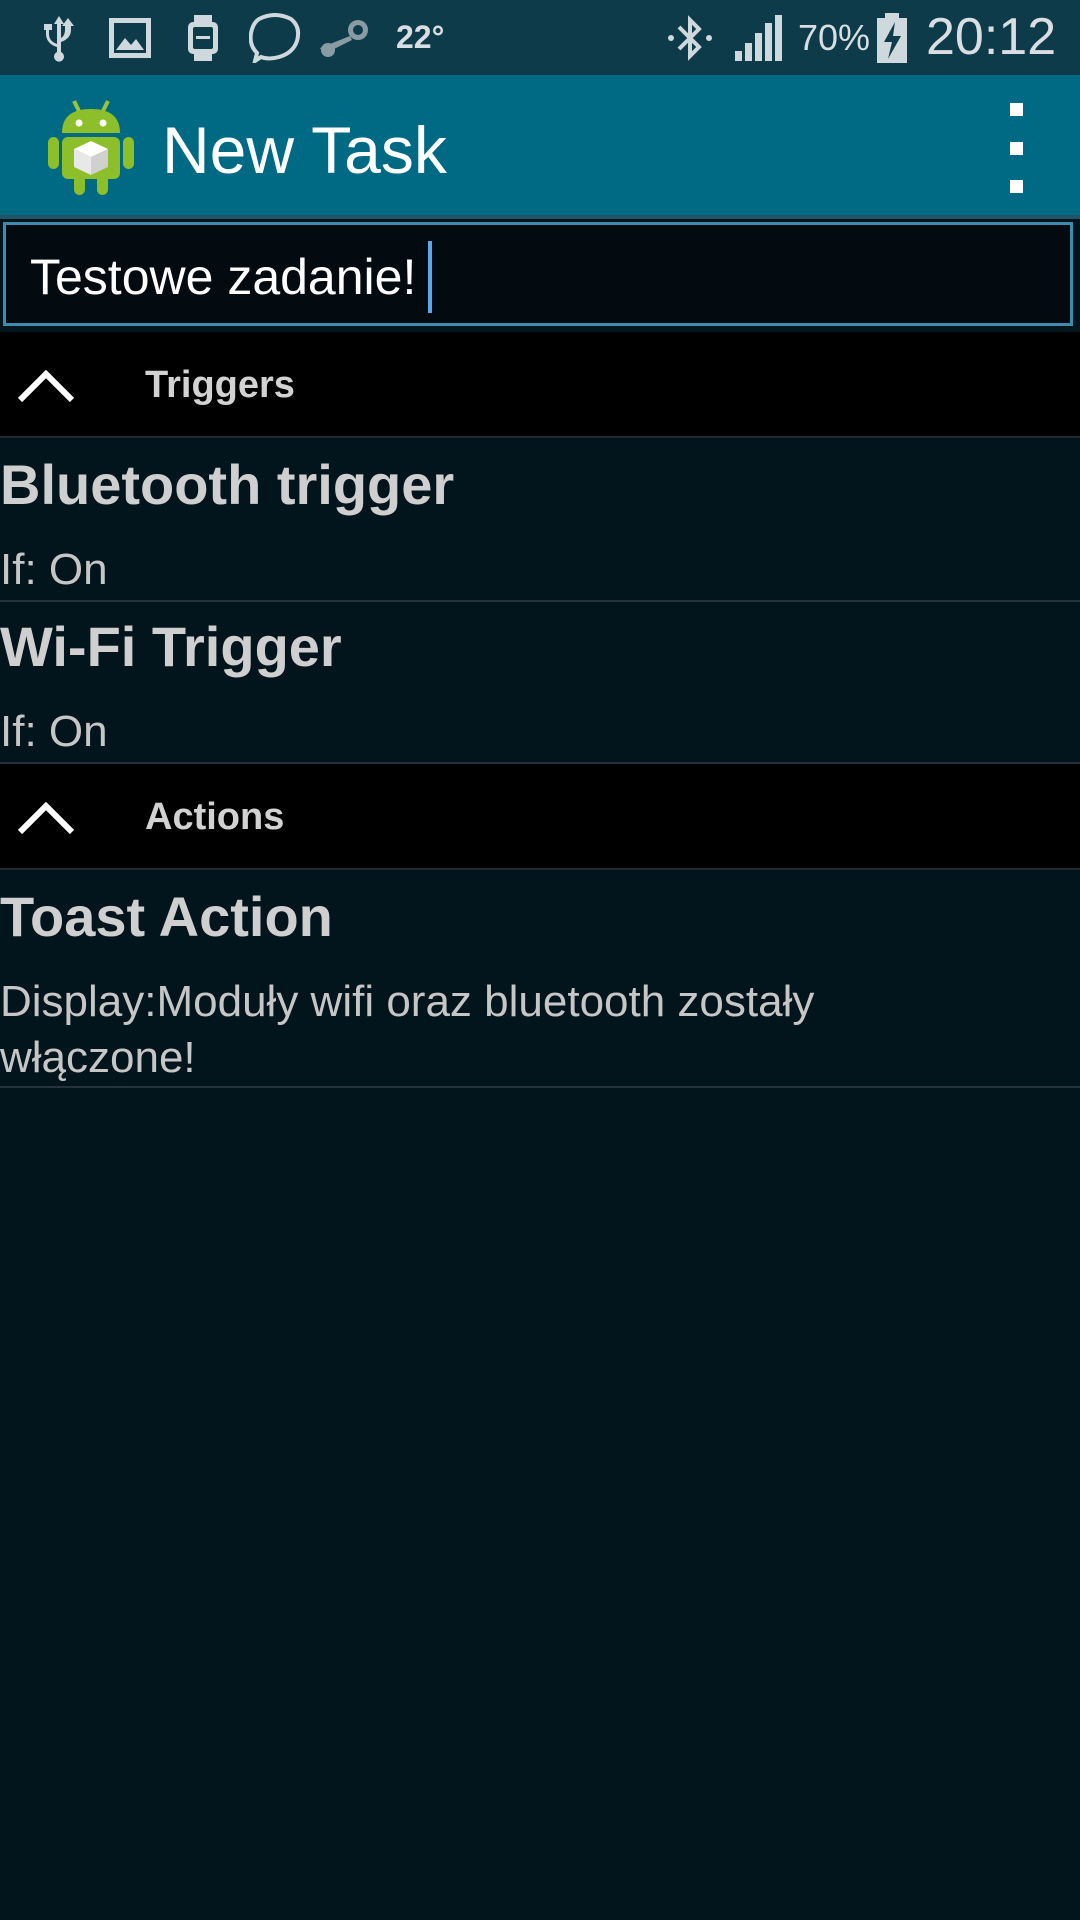  Describe the element at coordinates (1016, 148) in the screenshot. I see `overflow-menu-icon` at that location.